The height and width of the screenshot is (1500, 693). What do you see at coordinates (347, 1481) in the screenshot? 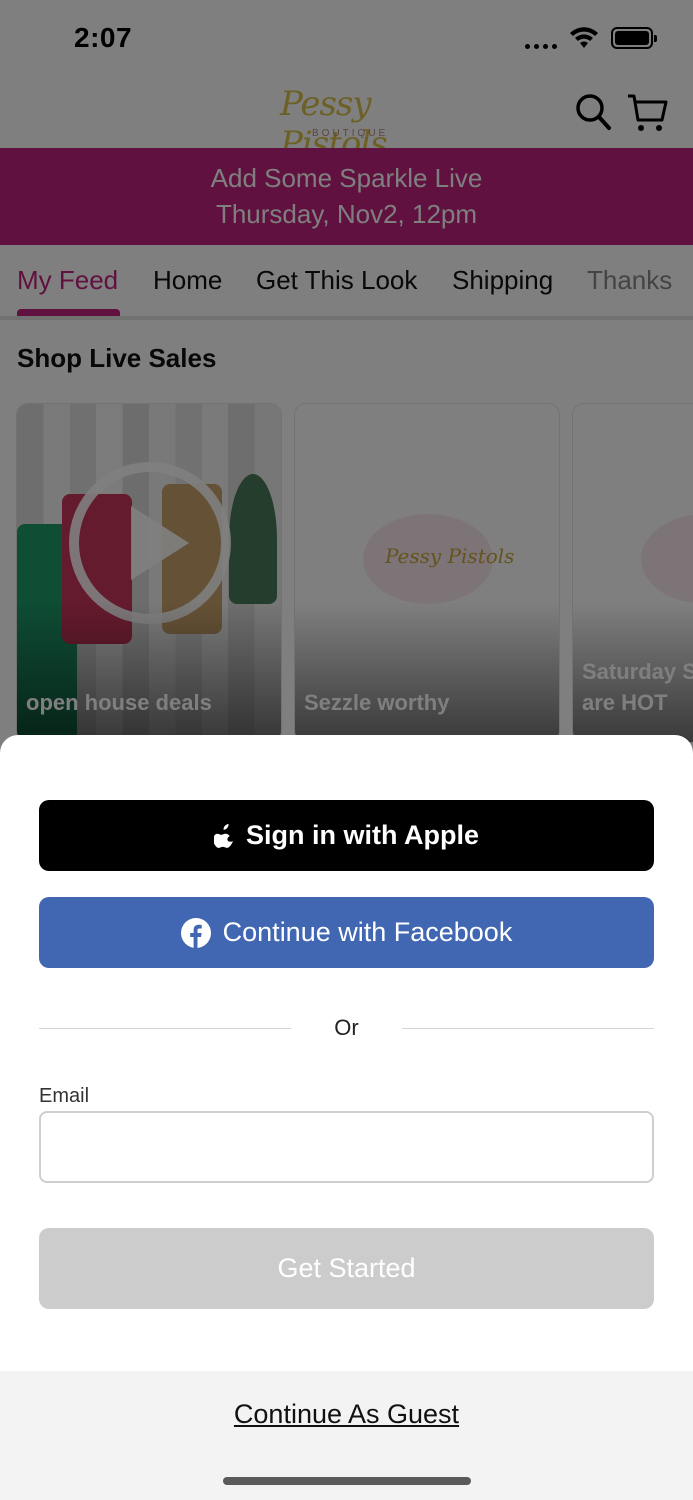
I see `home-indicator` at bounding box center [347, 1481].